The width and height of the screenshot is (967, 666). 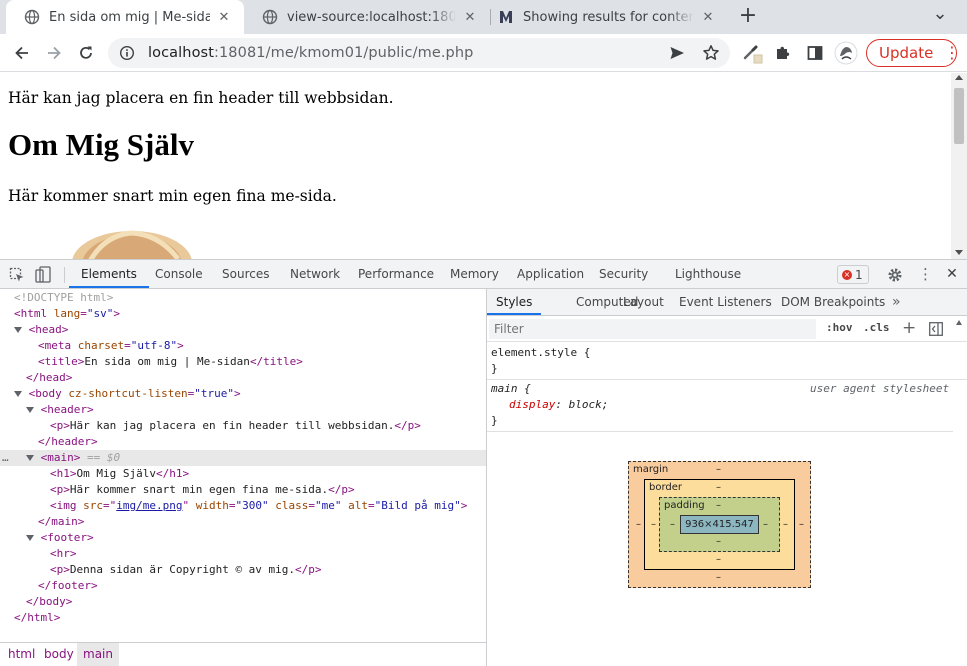 I want to click on margin-top-value: –, so click(x=718, y=469).